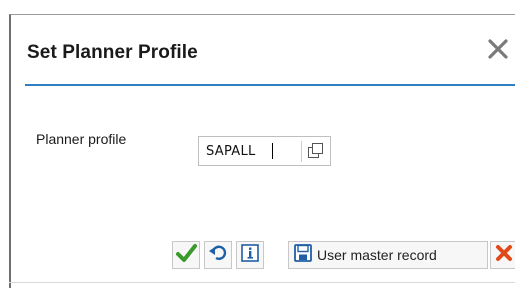 The width and height of the screenshot is (515, 288). I want to click on planner-profile-label: Planner profile, so click(81, 139).